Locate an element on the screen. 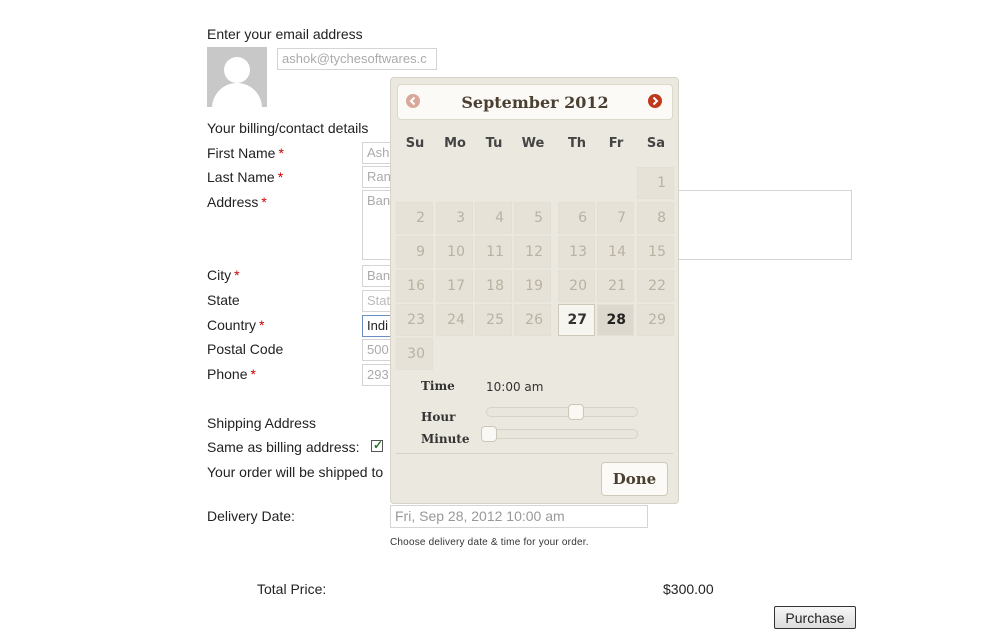 This screenshot has height=639, width=992. day-cell: 9 is located at coordinates (414, 252).